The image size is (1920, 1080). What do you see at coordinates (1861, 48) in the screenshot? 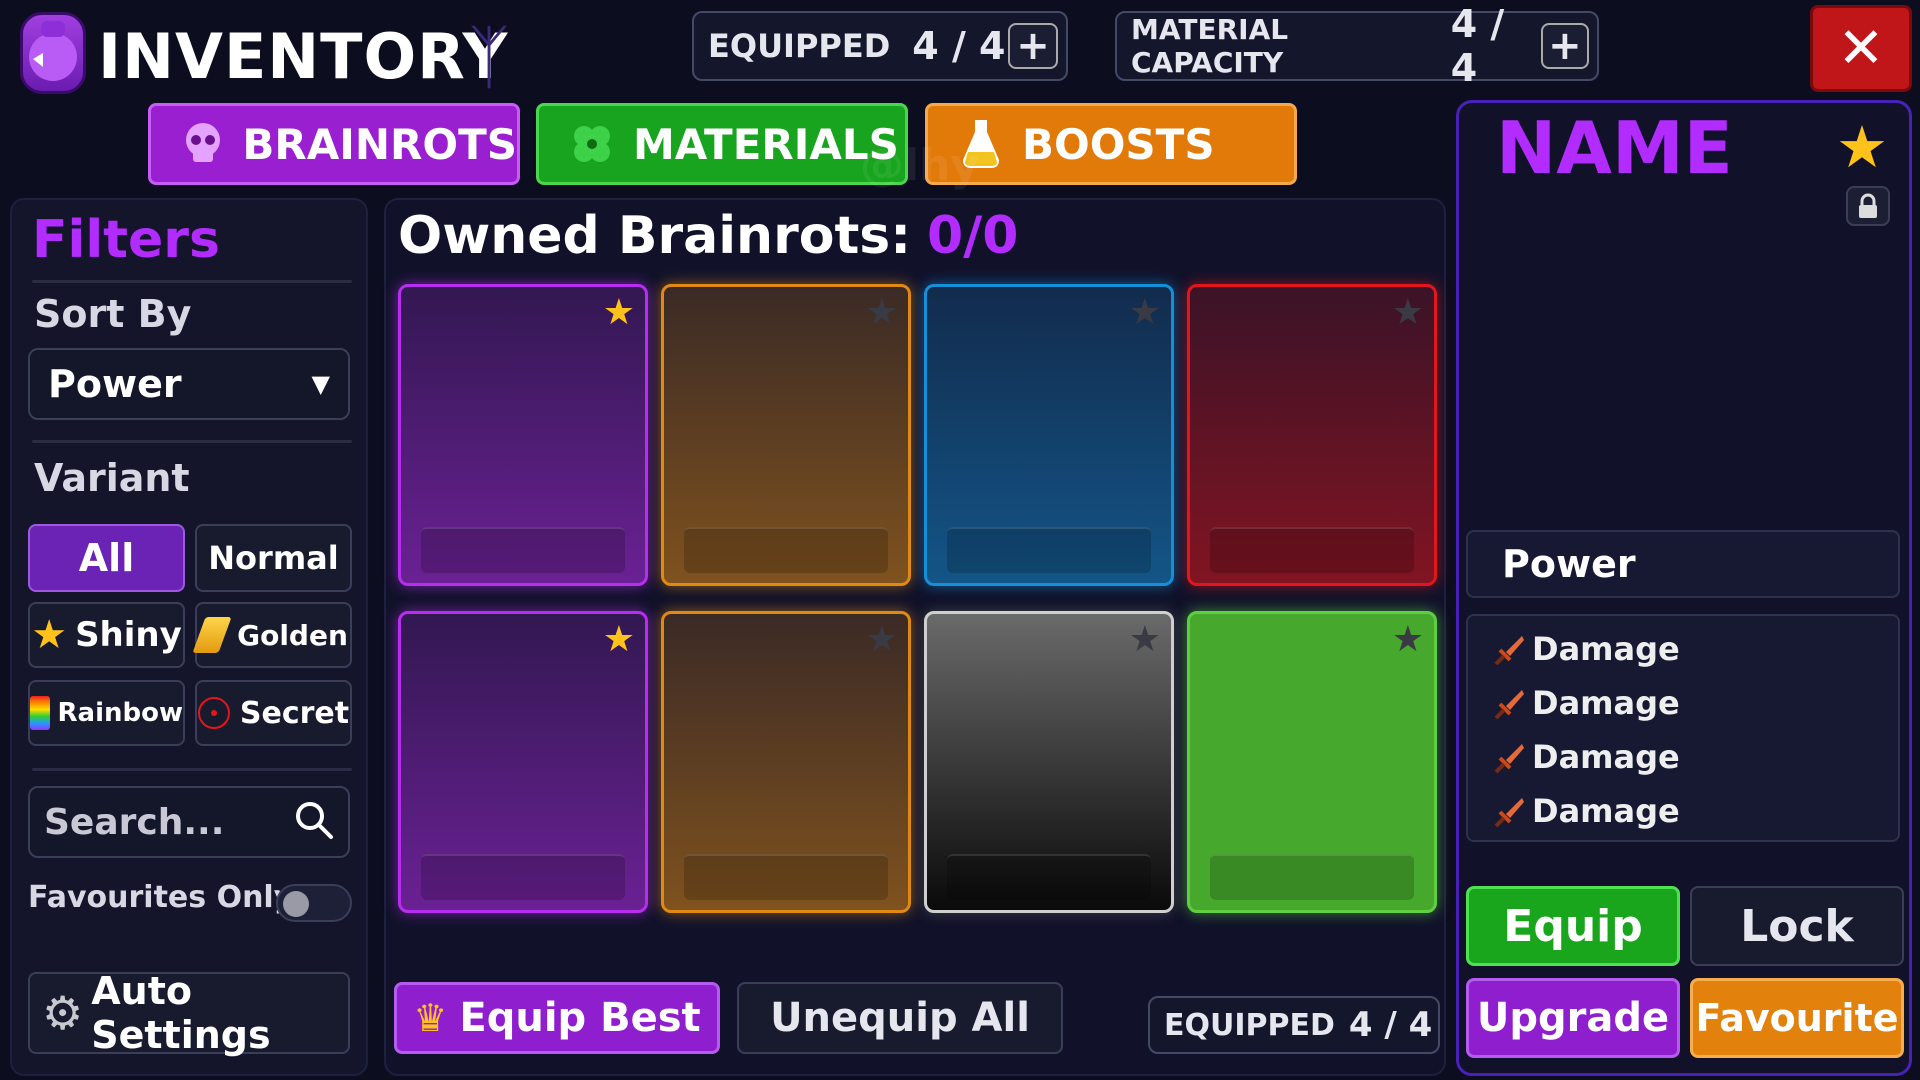
I see `close-button: ✕` at bounding box center [1861, 48].